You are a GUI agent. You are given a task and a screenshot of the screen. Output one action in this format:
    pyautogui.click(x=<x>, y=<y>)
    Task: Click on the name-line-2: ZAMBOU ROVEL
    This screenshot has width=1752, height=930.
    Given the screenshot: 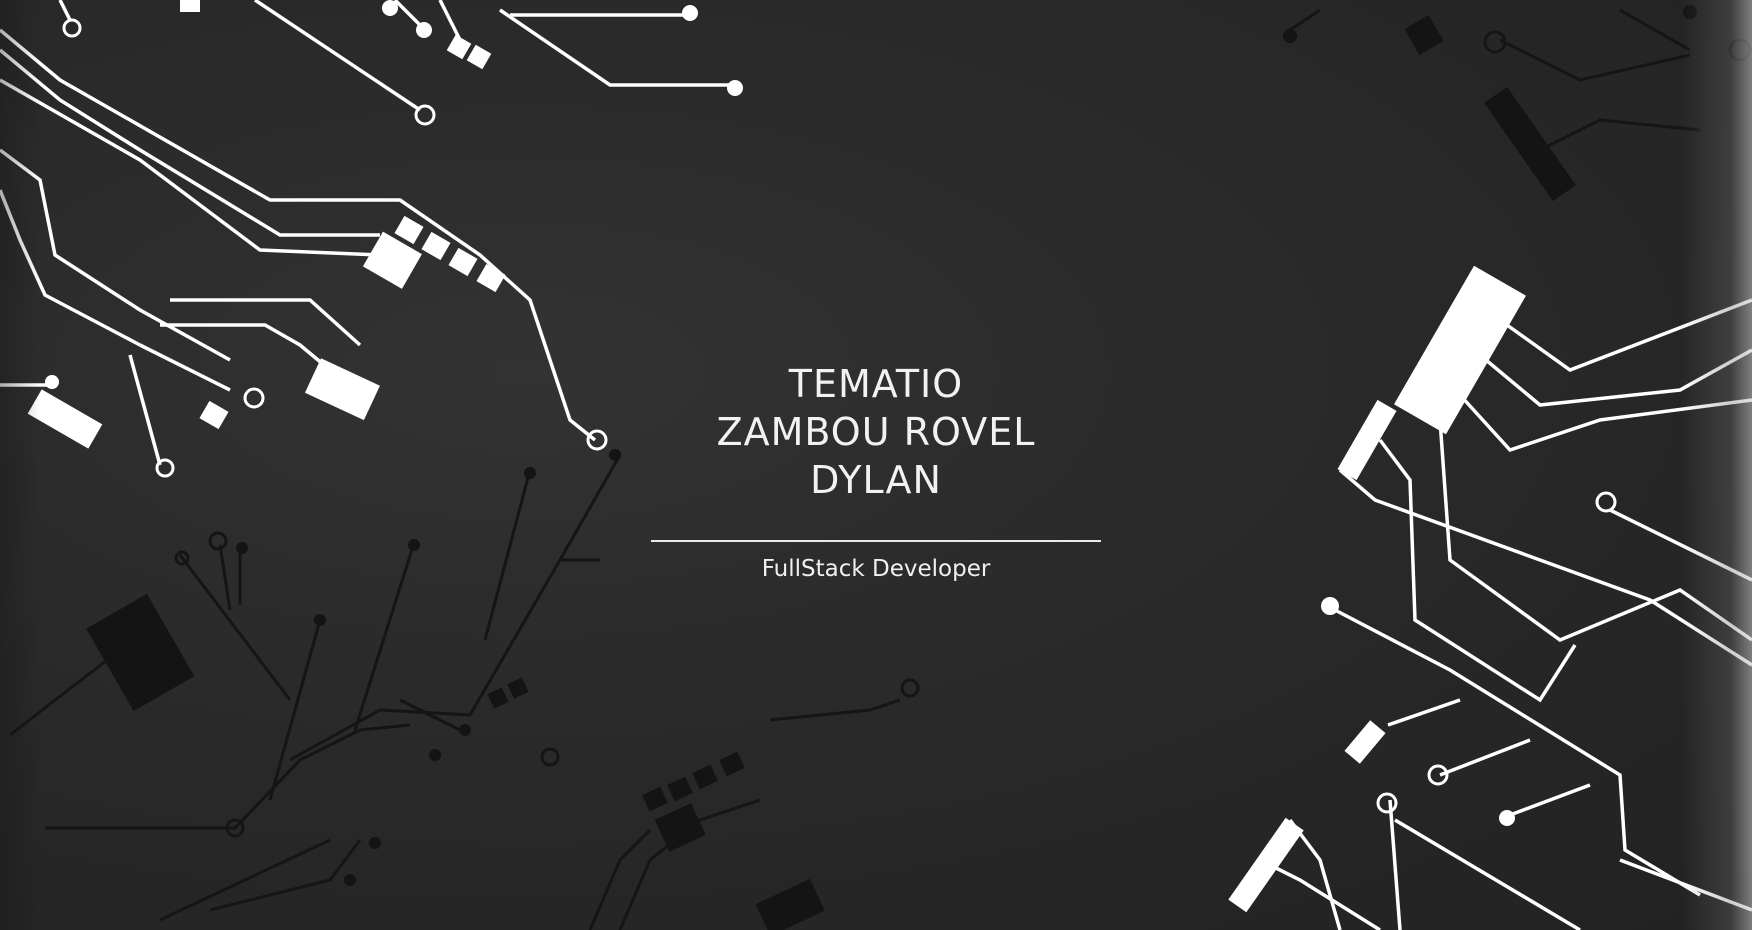 What is the action you would take?
    pyautogui.click(x=876, y=432)
    